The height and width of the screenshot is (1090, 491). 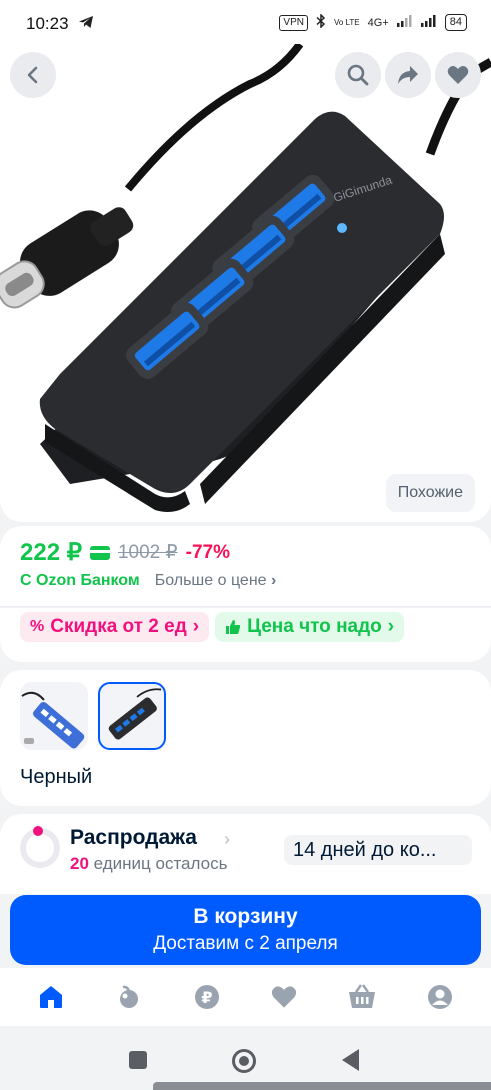 I want to click on home-icon, so click(x=50, y=997).